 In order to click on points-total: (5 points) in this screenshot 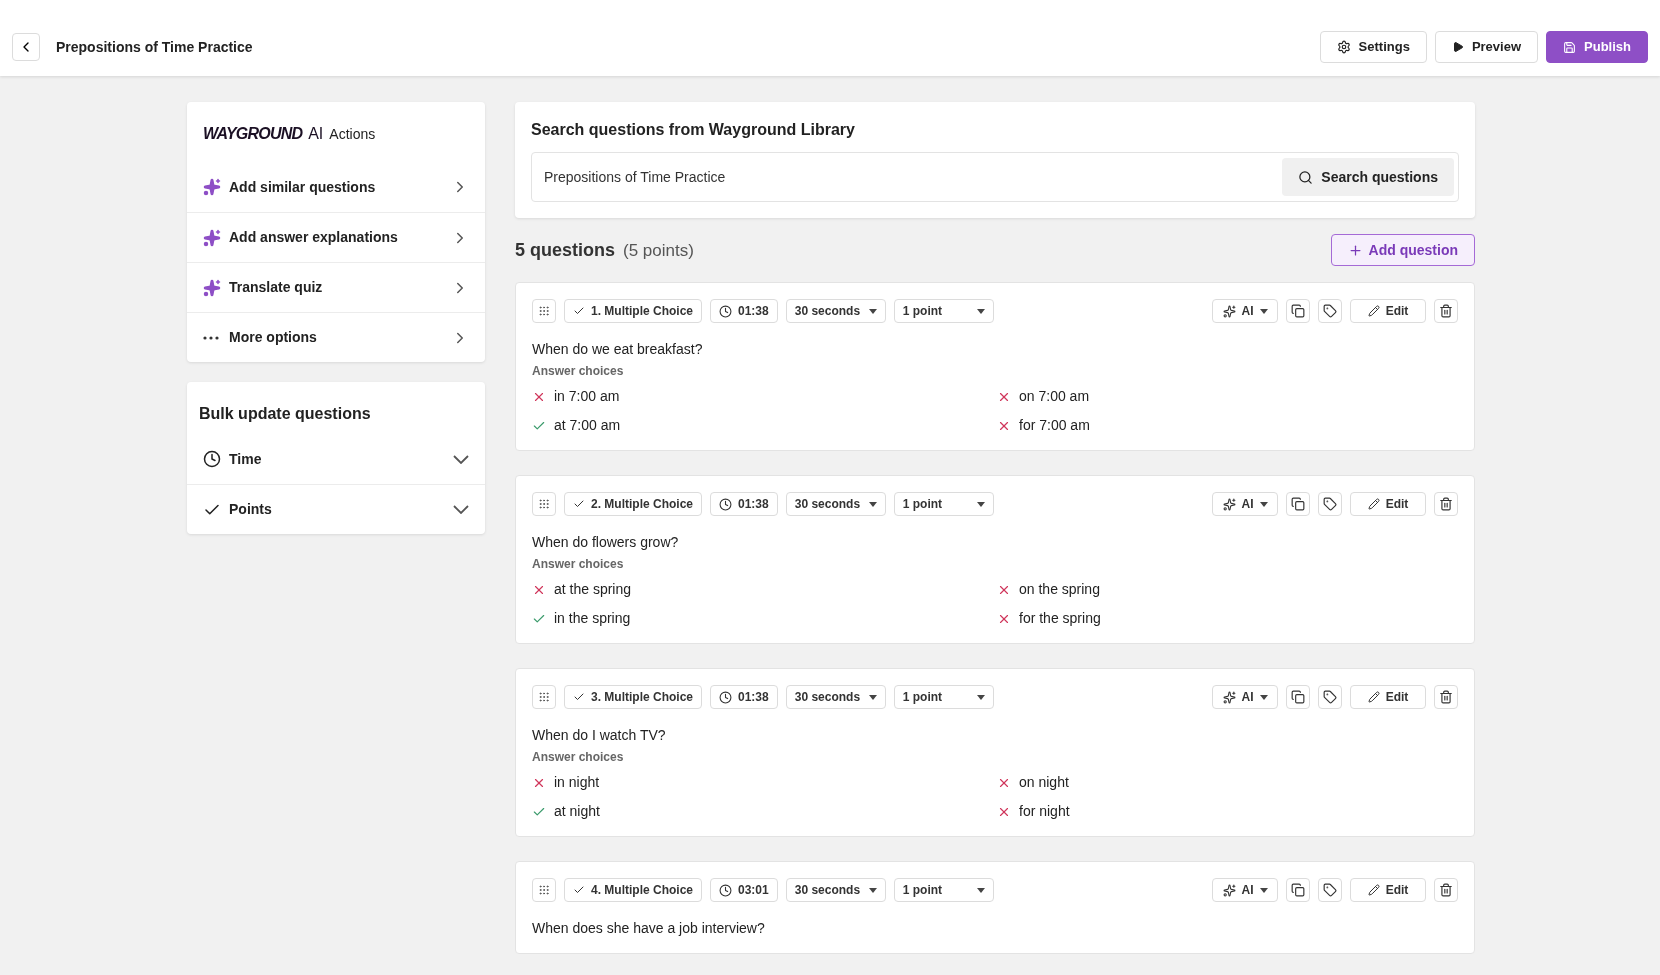, I will do `click(658, 250)`.